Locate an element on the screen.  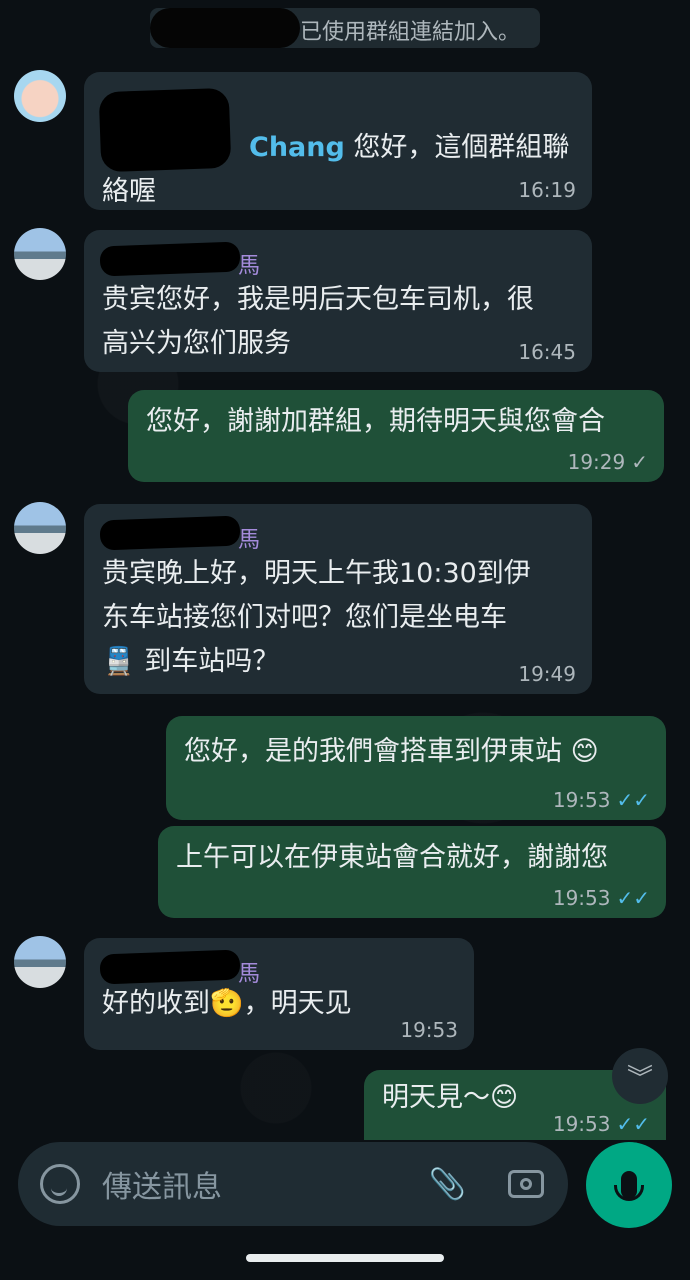
message-bubble-outgoing: 上午可以在伊東站會合就好，謝謝您 19:53 ✓✓ is located at coordinates (412, 872).